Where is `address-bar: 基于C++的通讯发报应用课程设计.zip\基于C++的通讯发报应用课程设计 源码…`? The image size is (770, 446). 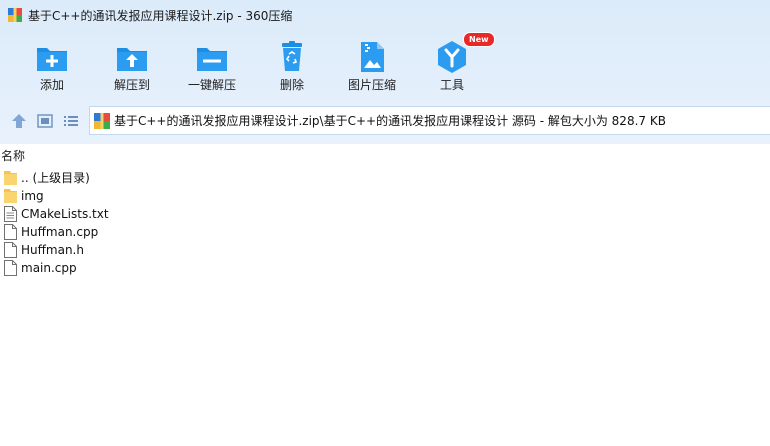 address-bar: 基于C++的通讯发报应用课程设计.zip\基于C++的通讯发报应用课程设计 源码… is located at coordinates (429, 120).